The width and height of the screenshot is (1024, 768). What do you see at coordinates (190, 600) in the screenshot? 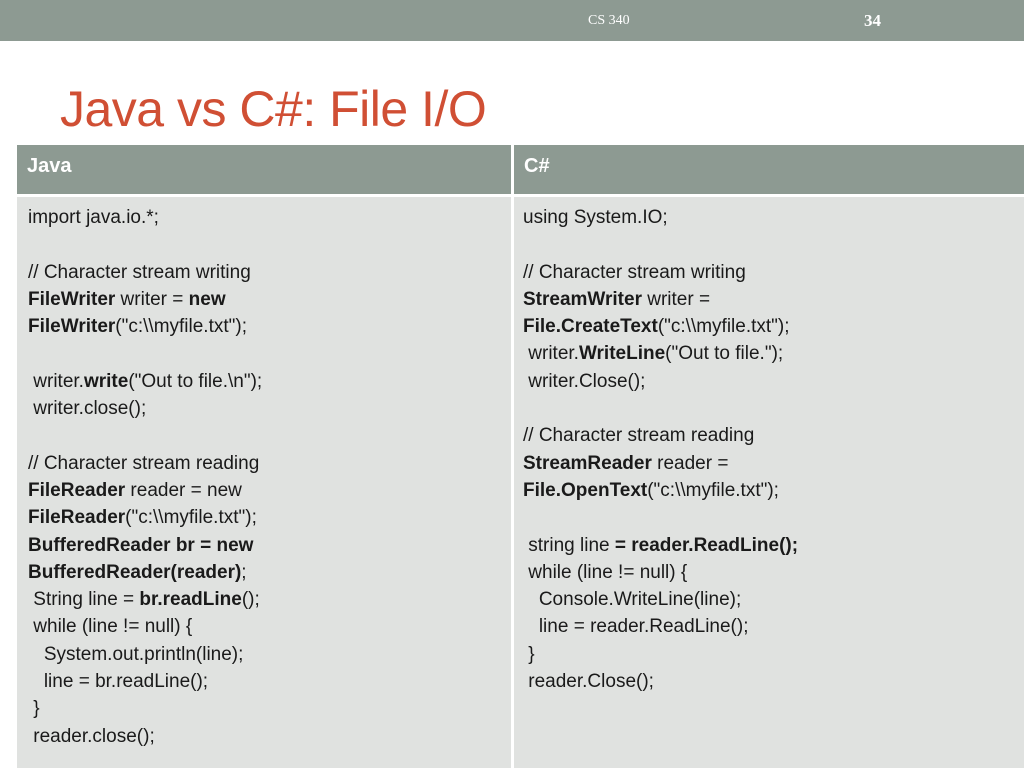
I see `code-keyword: br.readLine` at bounding box center [190, 600].